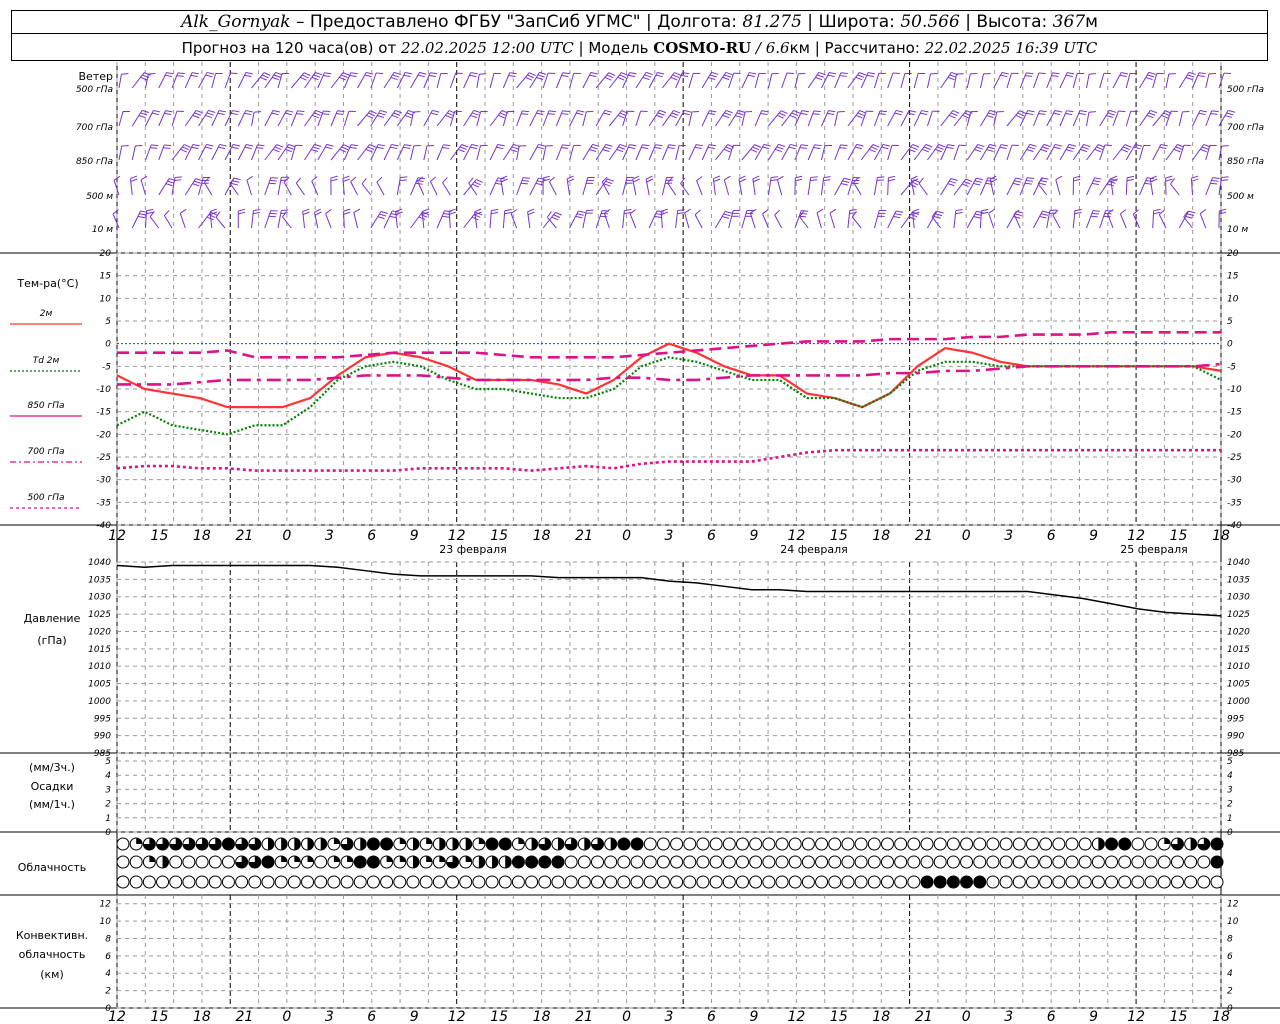 This screenshot has height=1024, width=1280. What do you see at coordinates (108, 345) in the screenshot?
I see `temp-tick-left: 0` at bounding box center [108, 345].